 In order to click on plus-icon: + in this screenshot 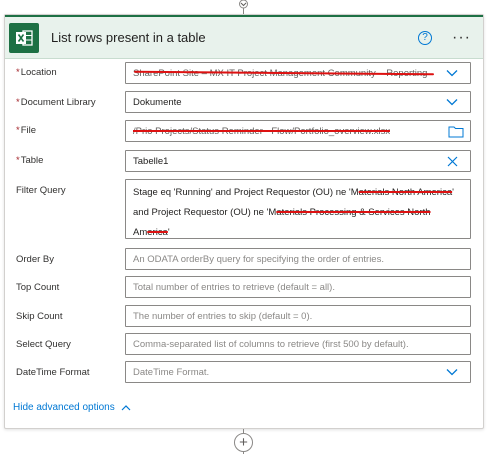, I will do `click(243, 442)`.